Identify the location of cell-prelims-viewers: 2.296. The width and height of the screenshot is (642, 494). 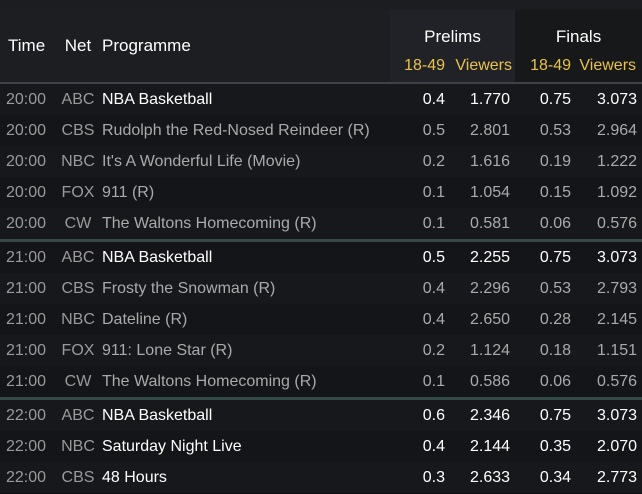
(490, 288).